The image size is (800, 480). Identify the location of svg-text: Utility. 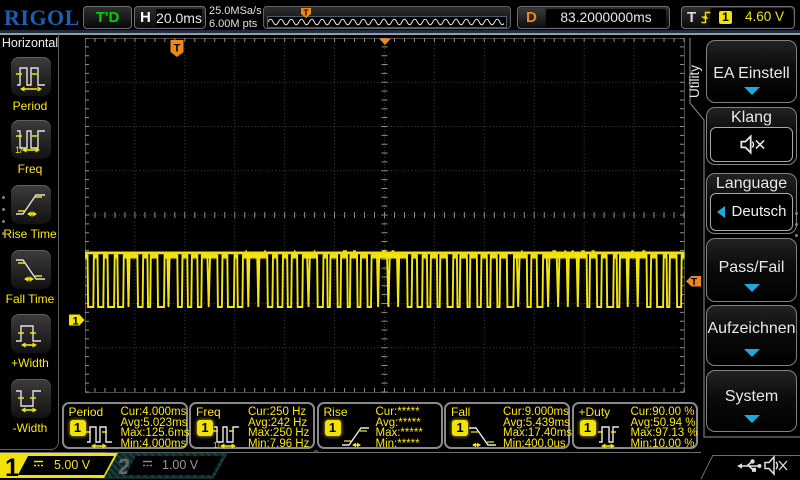
(694, 81).